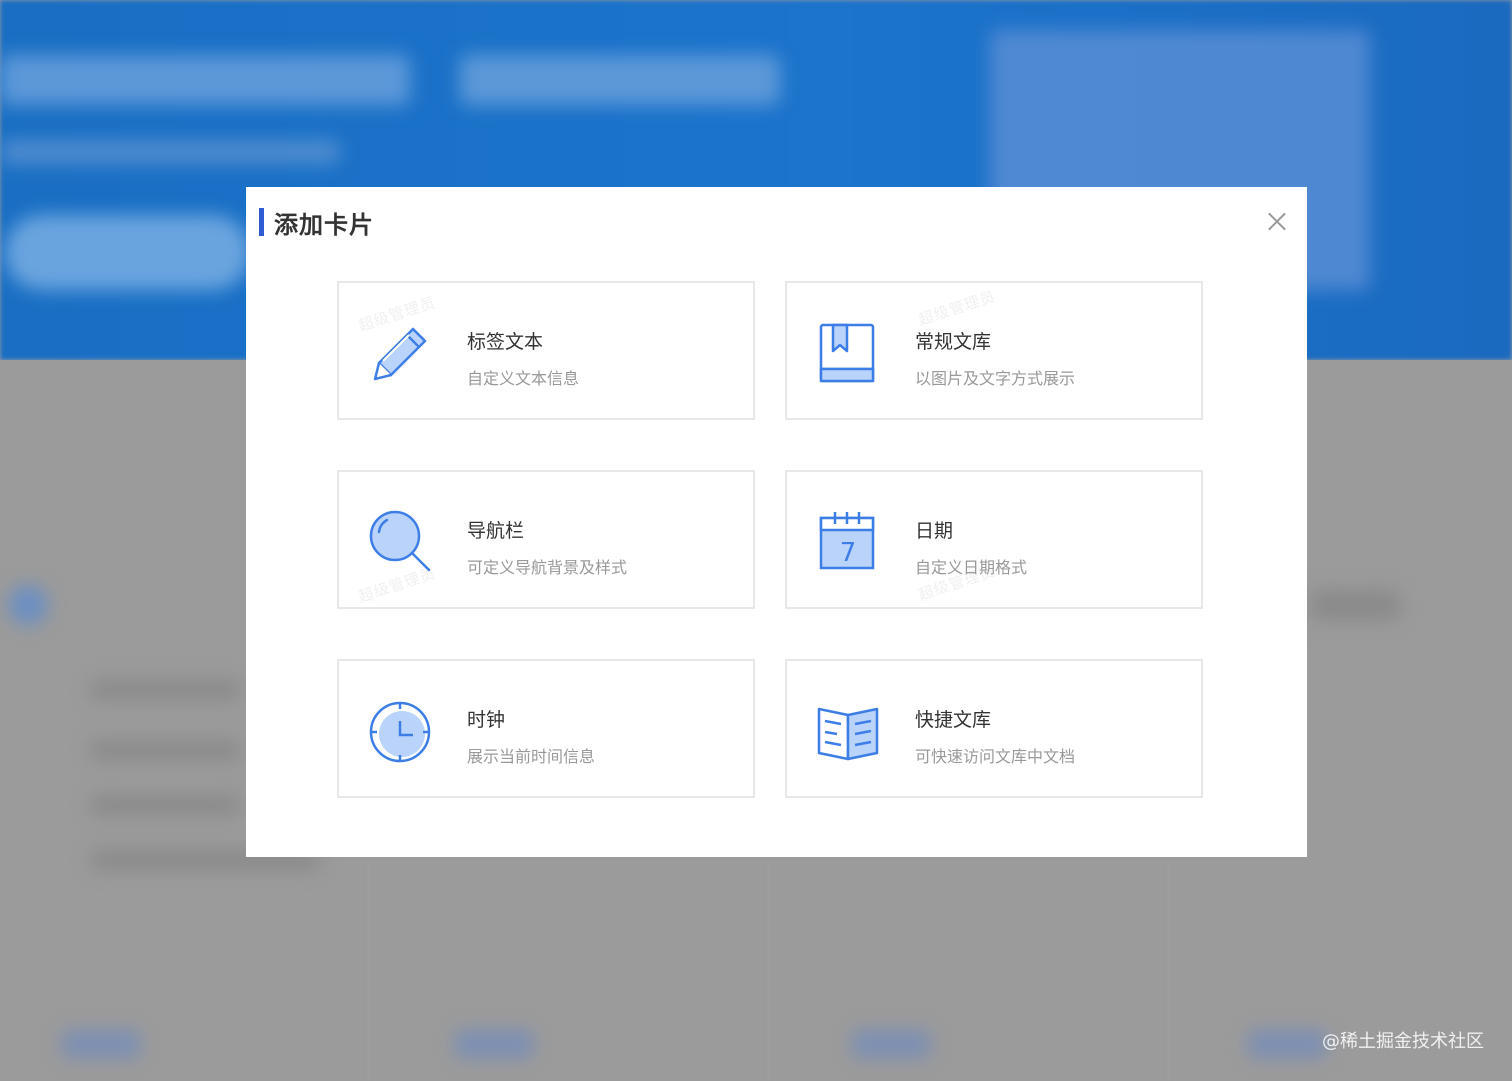 The height and width of the screenshot is (1081, 1512). What do you see at coordinates (523, 378) in the screenshot?
I see `card-description: 自定义文本信息` at bounding box center [523, 378].